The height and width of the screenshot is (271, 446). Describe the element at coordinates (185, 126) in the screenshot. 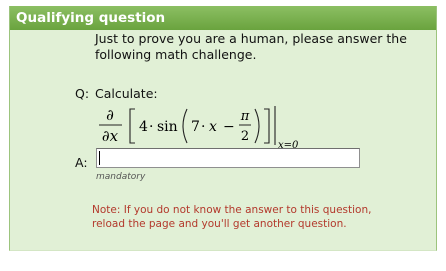

I see `left-paren` at that location.